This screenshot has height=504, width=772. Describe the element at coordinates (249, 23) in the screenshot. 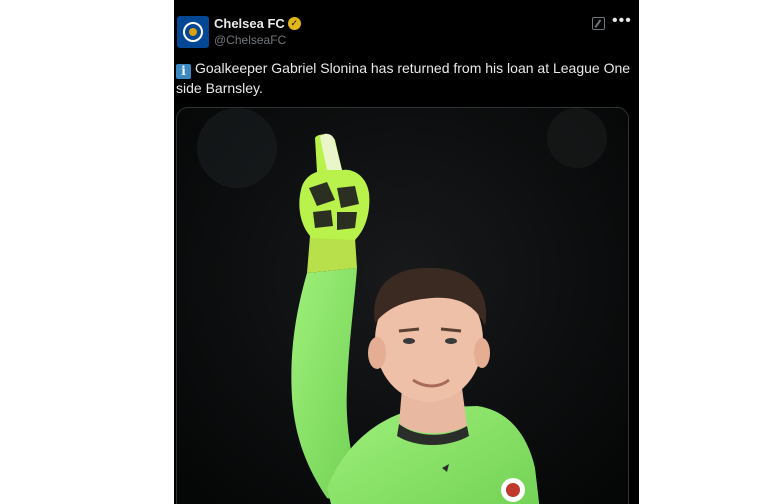

I see `author-name: Chelsea FC` at that location.